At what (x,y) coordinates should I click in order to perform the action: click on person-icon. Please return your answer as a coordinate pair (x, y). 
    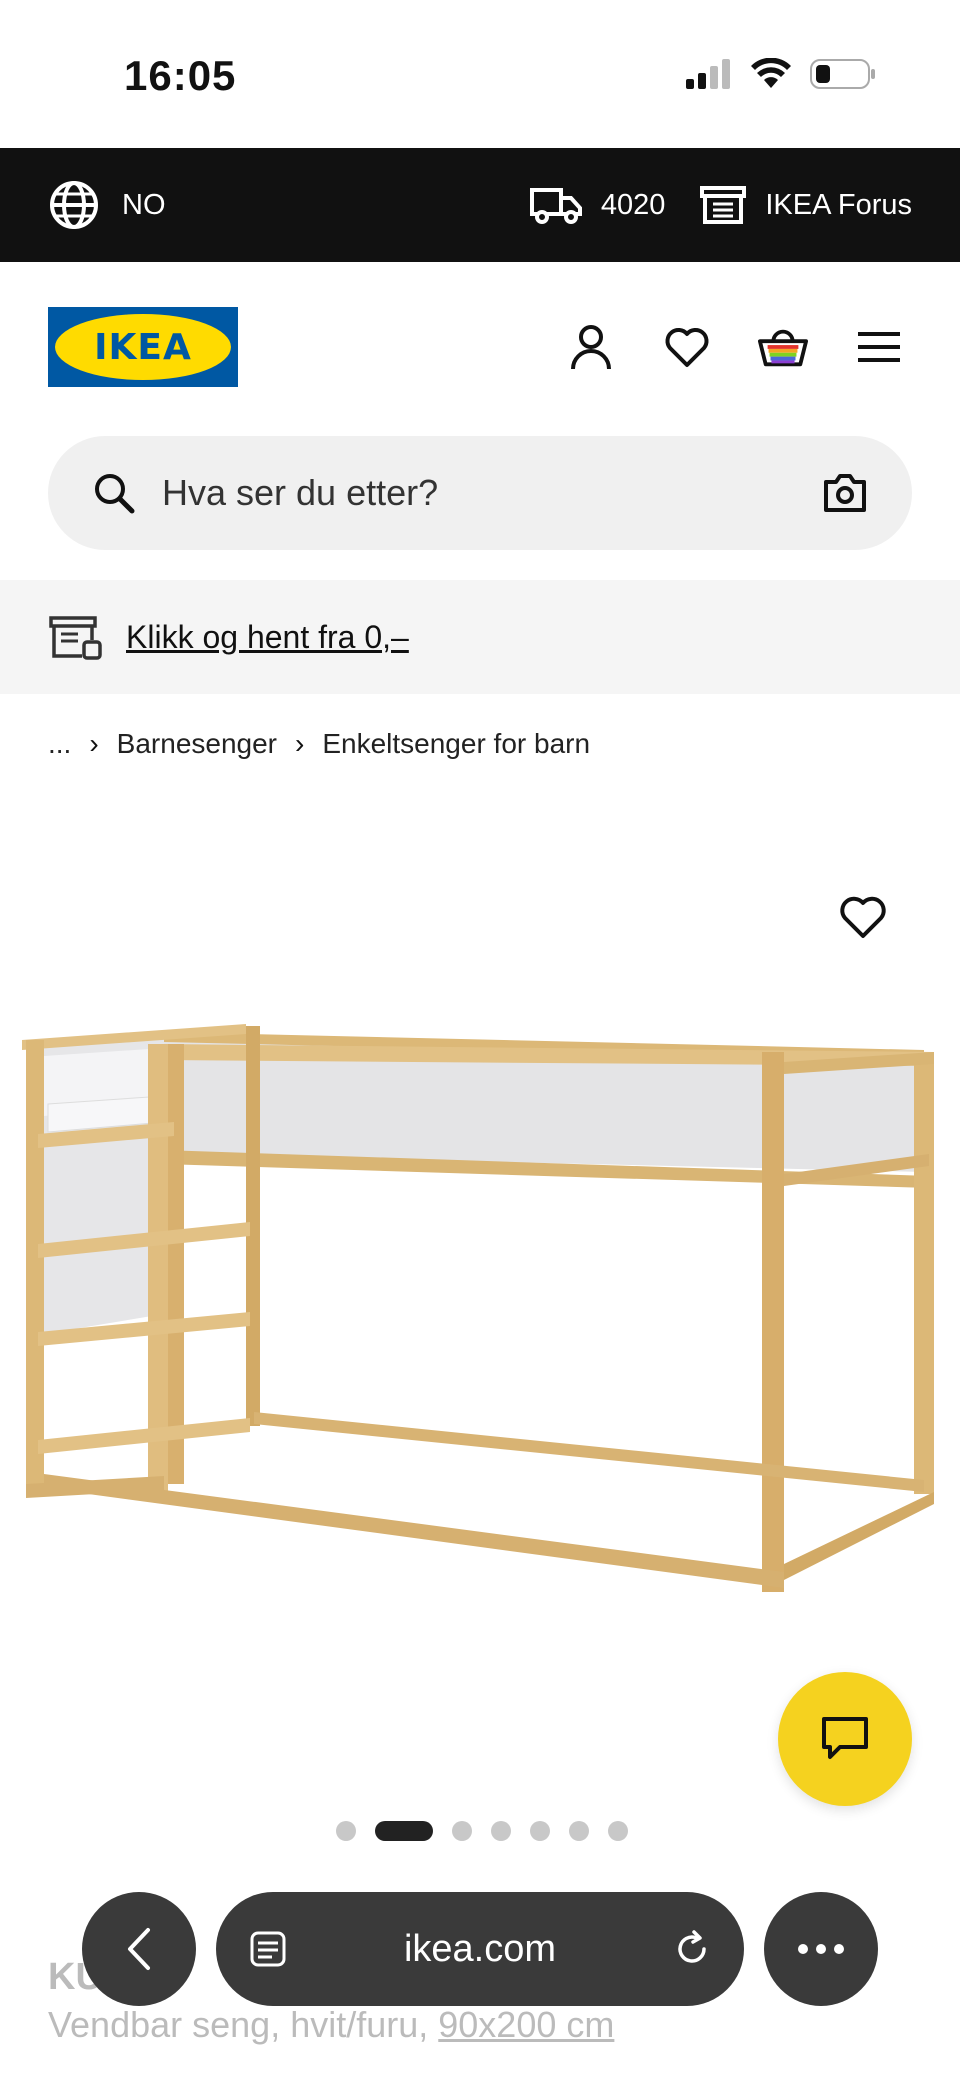
    Looking at the image, I should click on (591, 347).